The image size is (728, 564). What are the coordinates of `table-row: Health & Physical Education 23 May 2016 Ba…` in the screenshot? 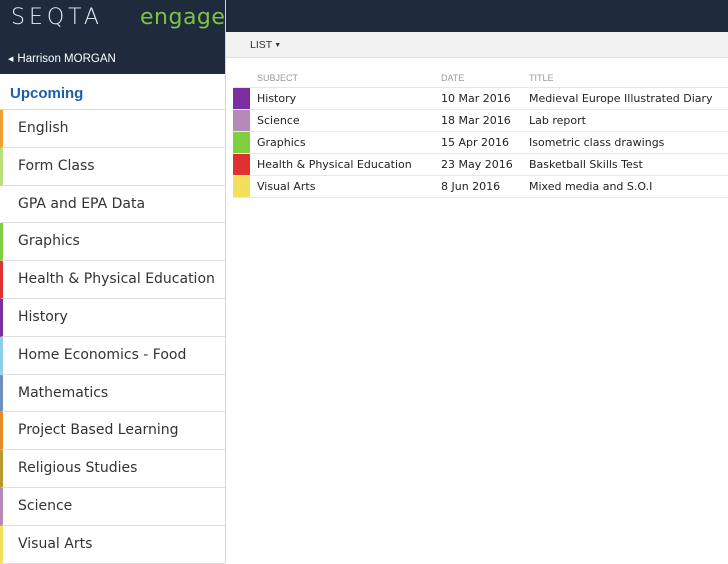 It's located at (480, 165).